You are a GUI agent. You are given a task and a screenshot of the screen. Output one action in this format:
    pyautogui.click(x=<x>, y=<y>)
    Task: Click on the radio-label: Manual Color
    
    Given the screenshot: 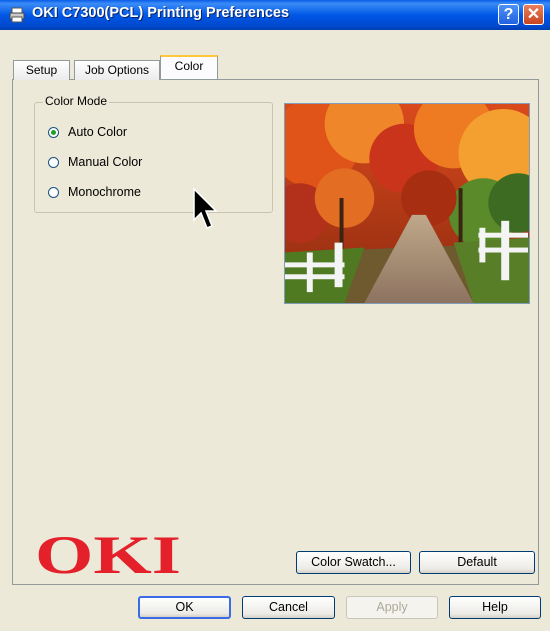 What is the action you would take?
    pyautogui.click(x=105, y=162)
    